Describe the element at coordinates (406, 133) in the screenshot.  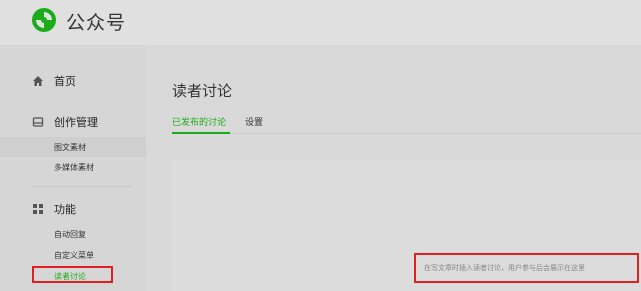
I see `tabs-divider` at that location.